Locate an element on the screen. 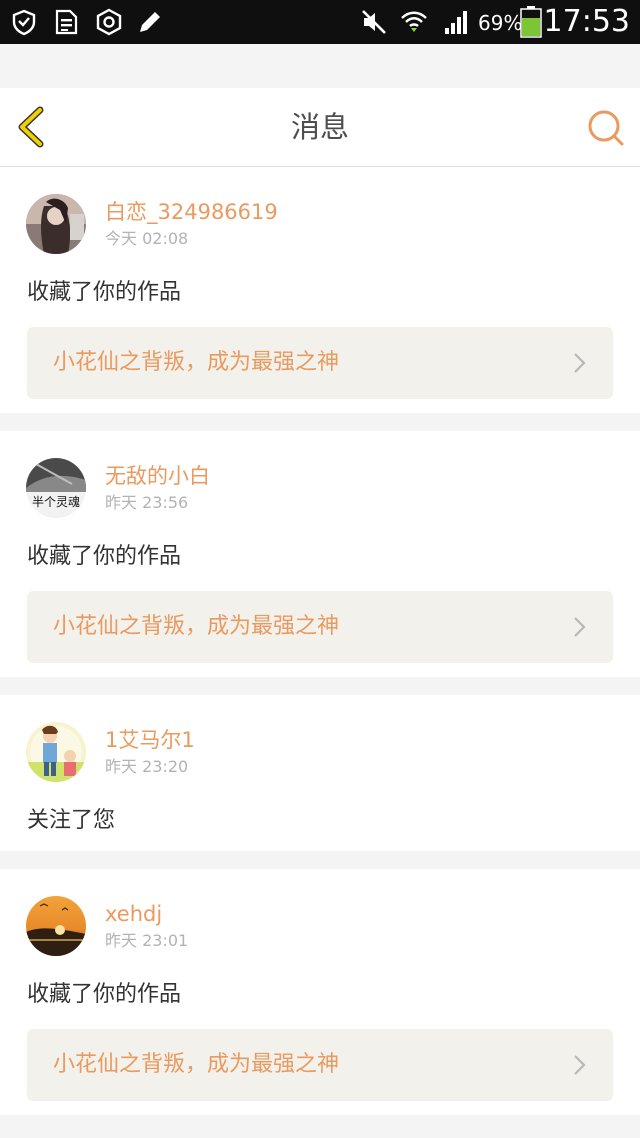 The width and height of the screenshot is (640, 1138). notification-card: 1艾马尔1 昨天 23:20 关注了您 is located at coordinates (320, 773).